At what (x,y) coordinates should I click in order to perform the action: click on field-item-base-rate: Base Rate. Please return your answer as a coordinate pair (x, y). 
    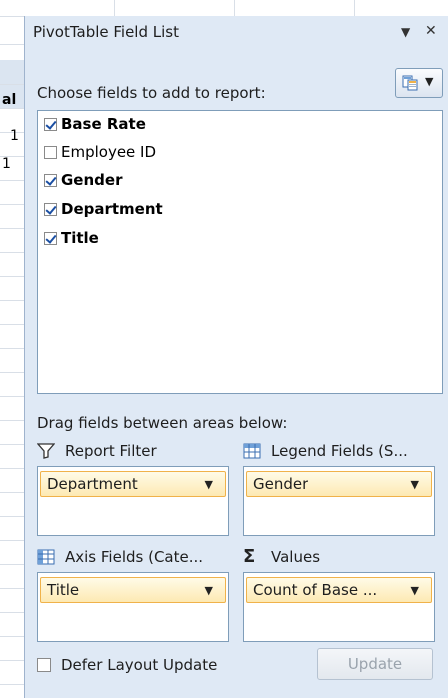
    Looking at the image, I should click on (95, 124).